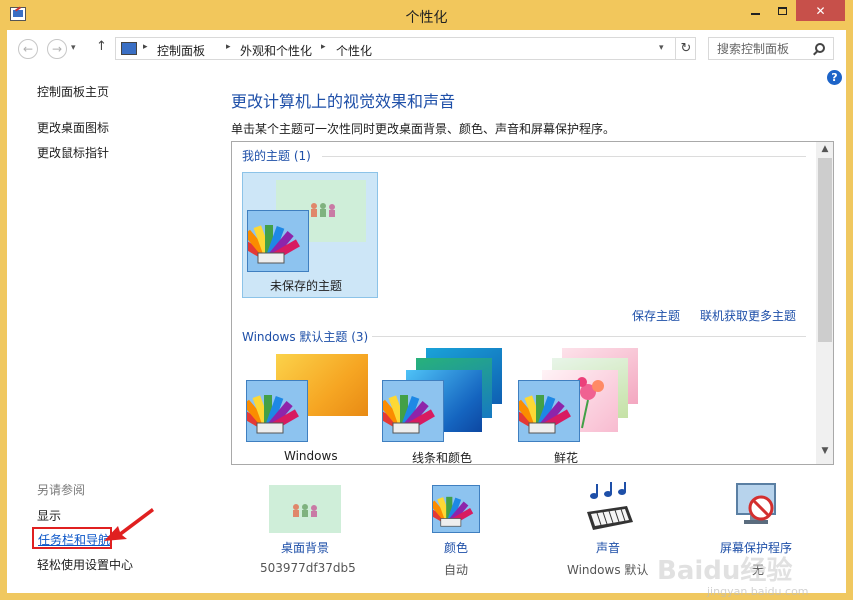 This screenshot has height=600, width=853. I want to click on breadcrumb-item: 控制面板, so click(181, 50).